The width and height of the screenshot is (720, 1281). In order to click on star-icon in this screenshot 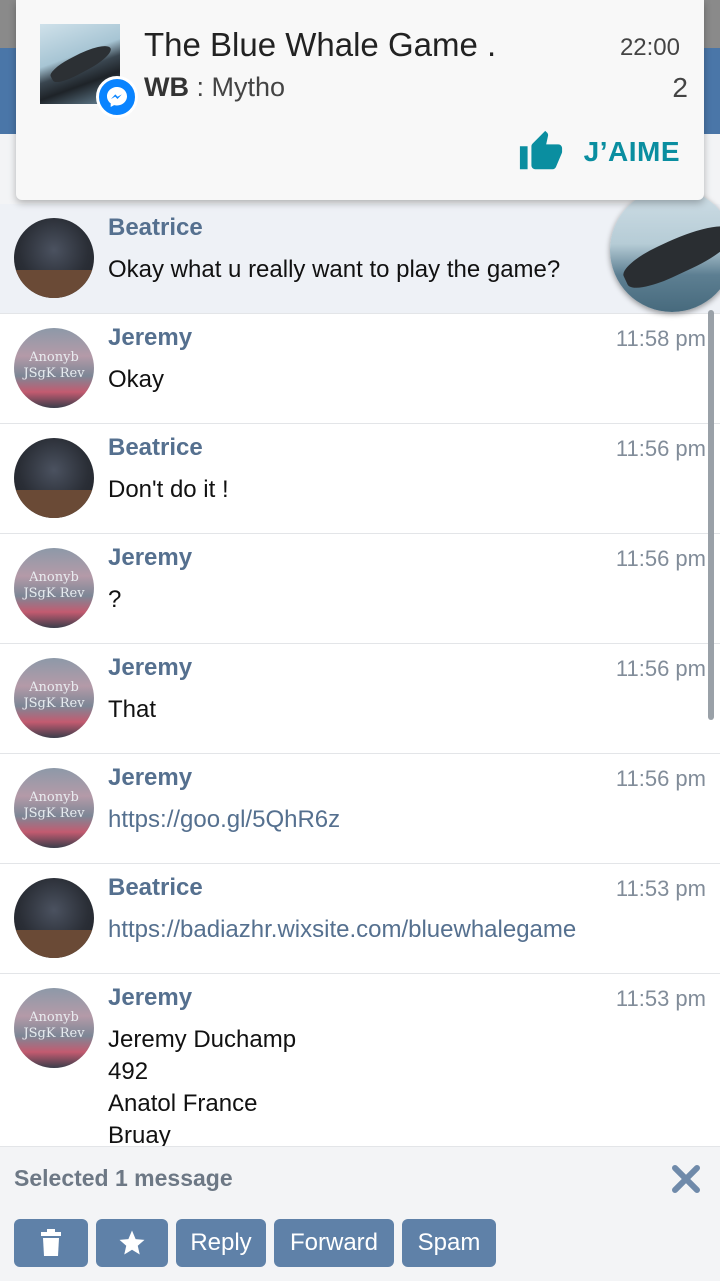, I will do `click(132, 1242)`.